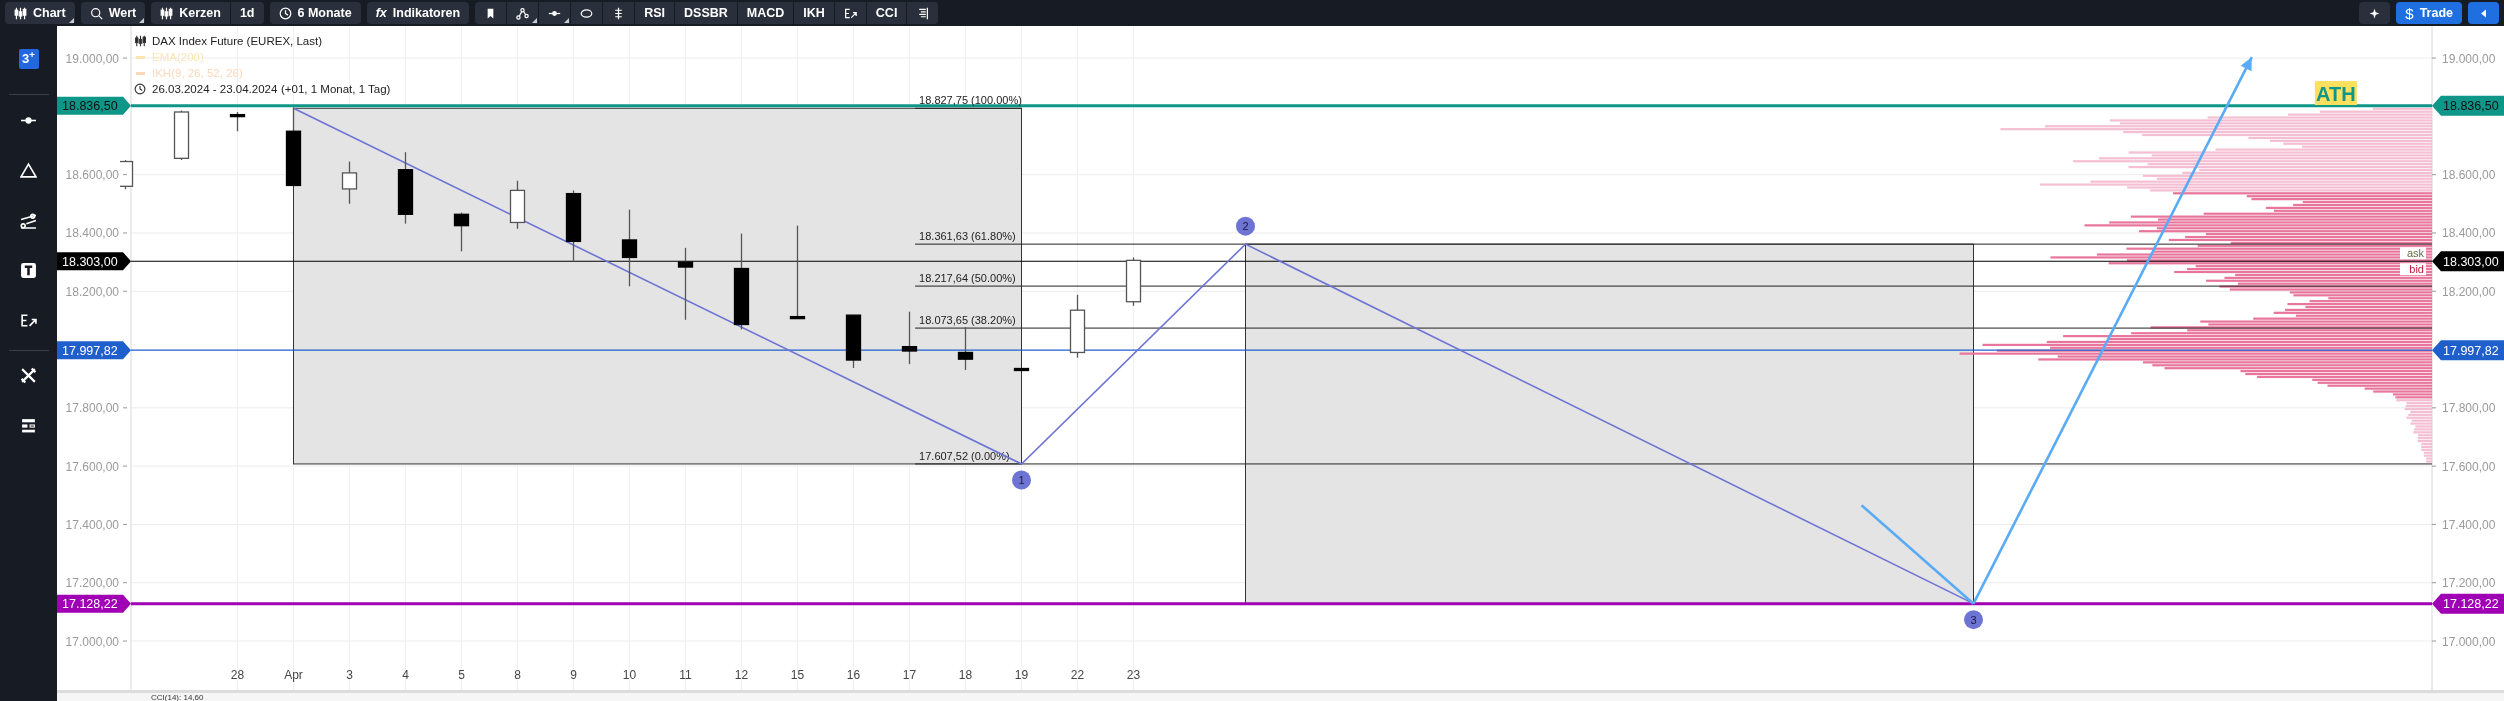 The image size is (2504, 701). I want to click on axis-label: 16, so click(853, 675).